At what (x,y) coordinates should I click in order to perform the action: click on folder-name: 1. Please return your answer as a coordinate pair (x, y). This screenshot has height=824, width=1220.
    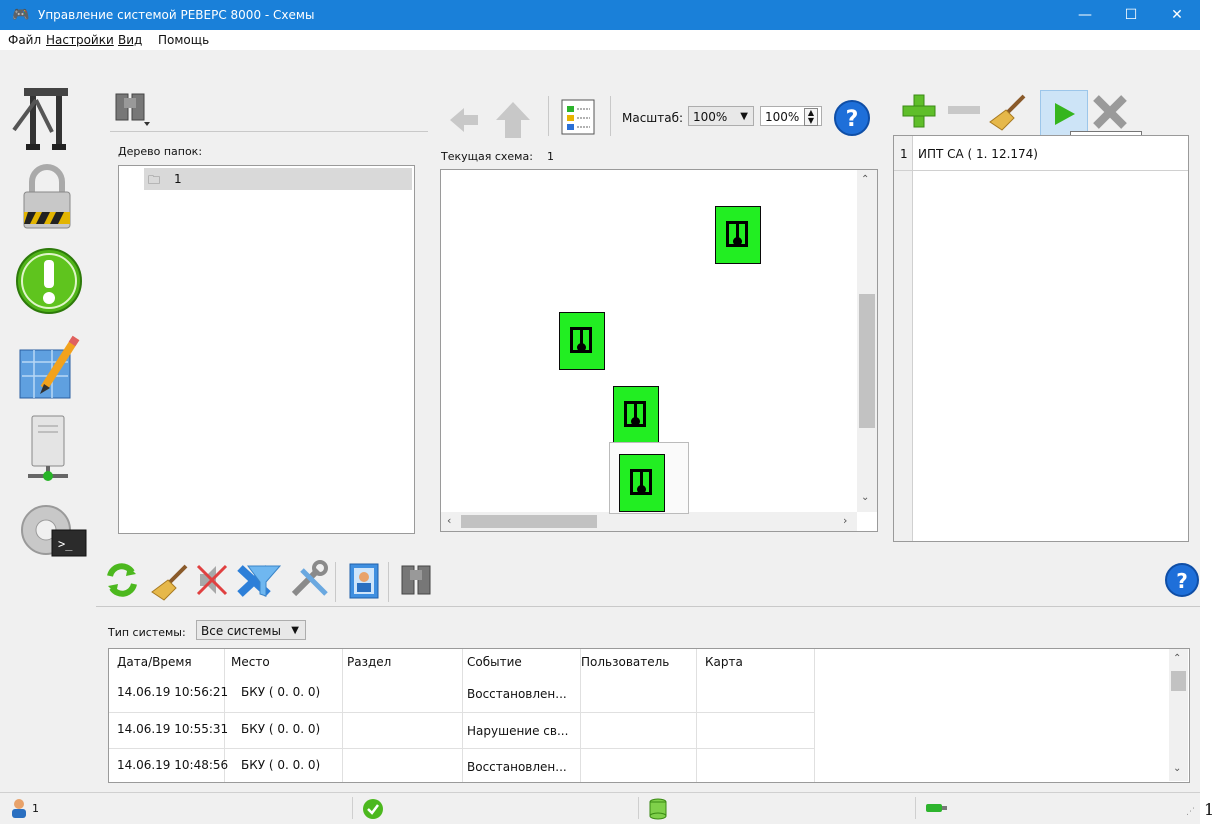
    Looking at the image, I should click on (178, 179).